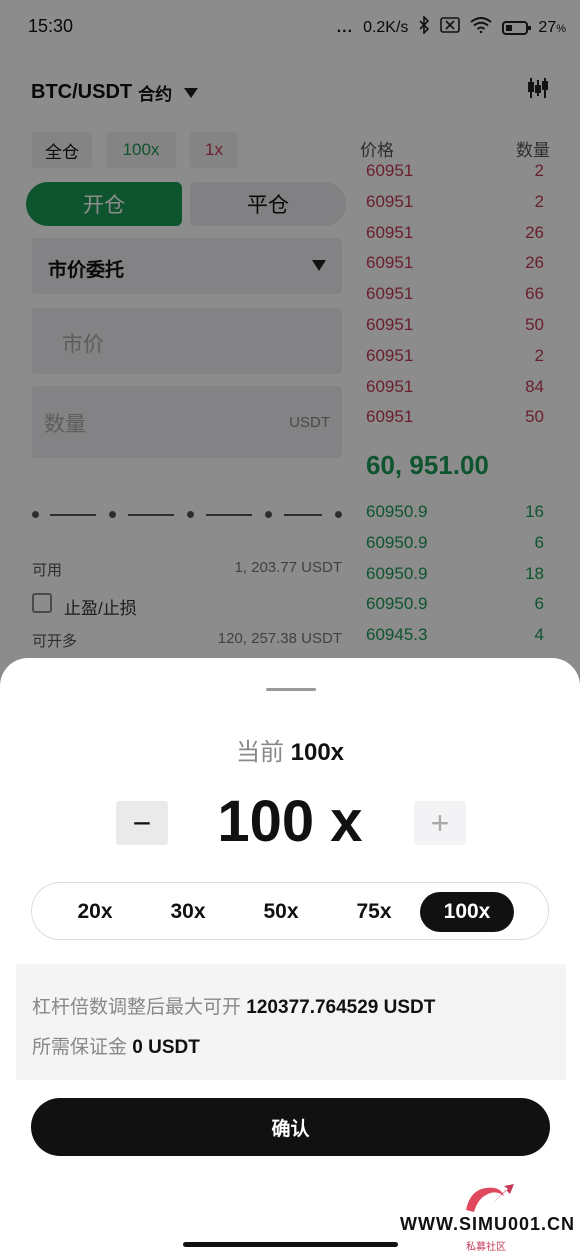  I want to click on current-value: 100x, so click(317, 752).